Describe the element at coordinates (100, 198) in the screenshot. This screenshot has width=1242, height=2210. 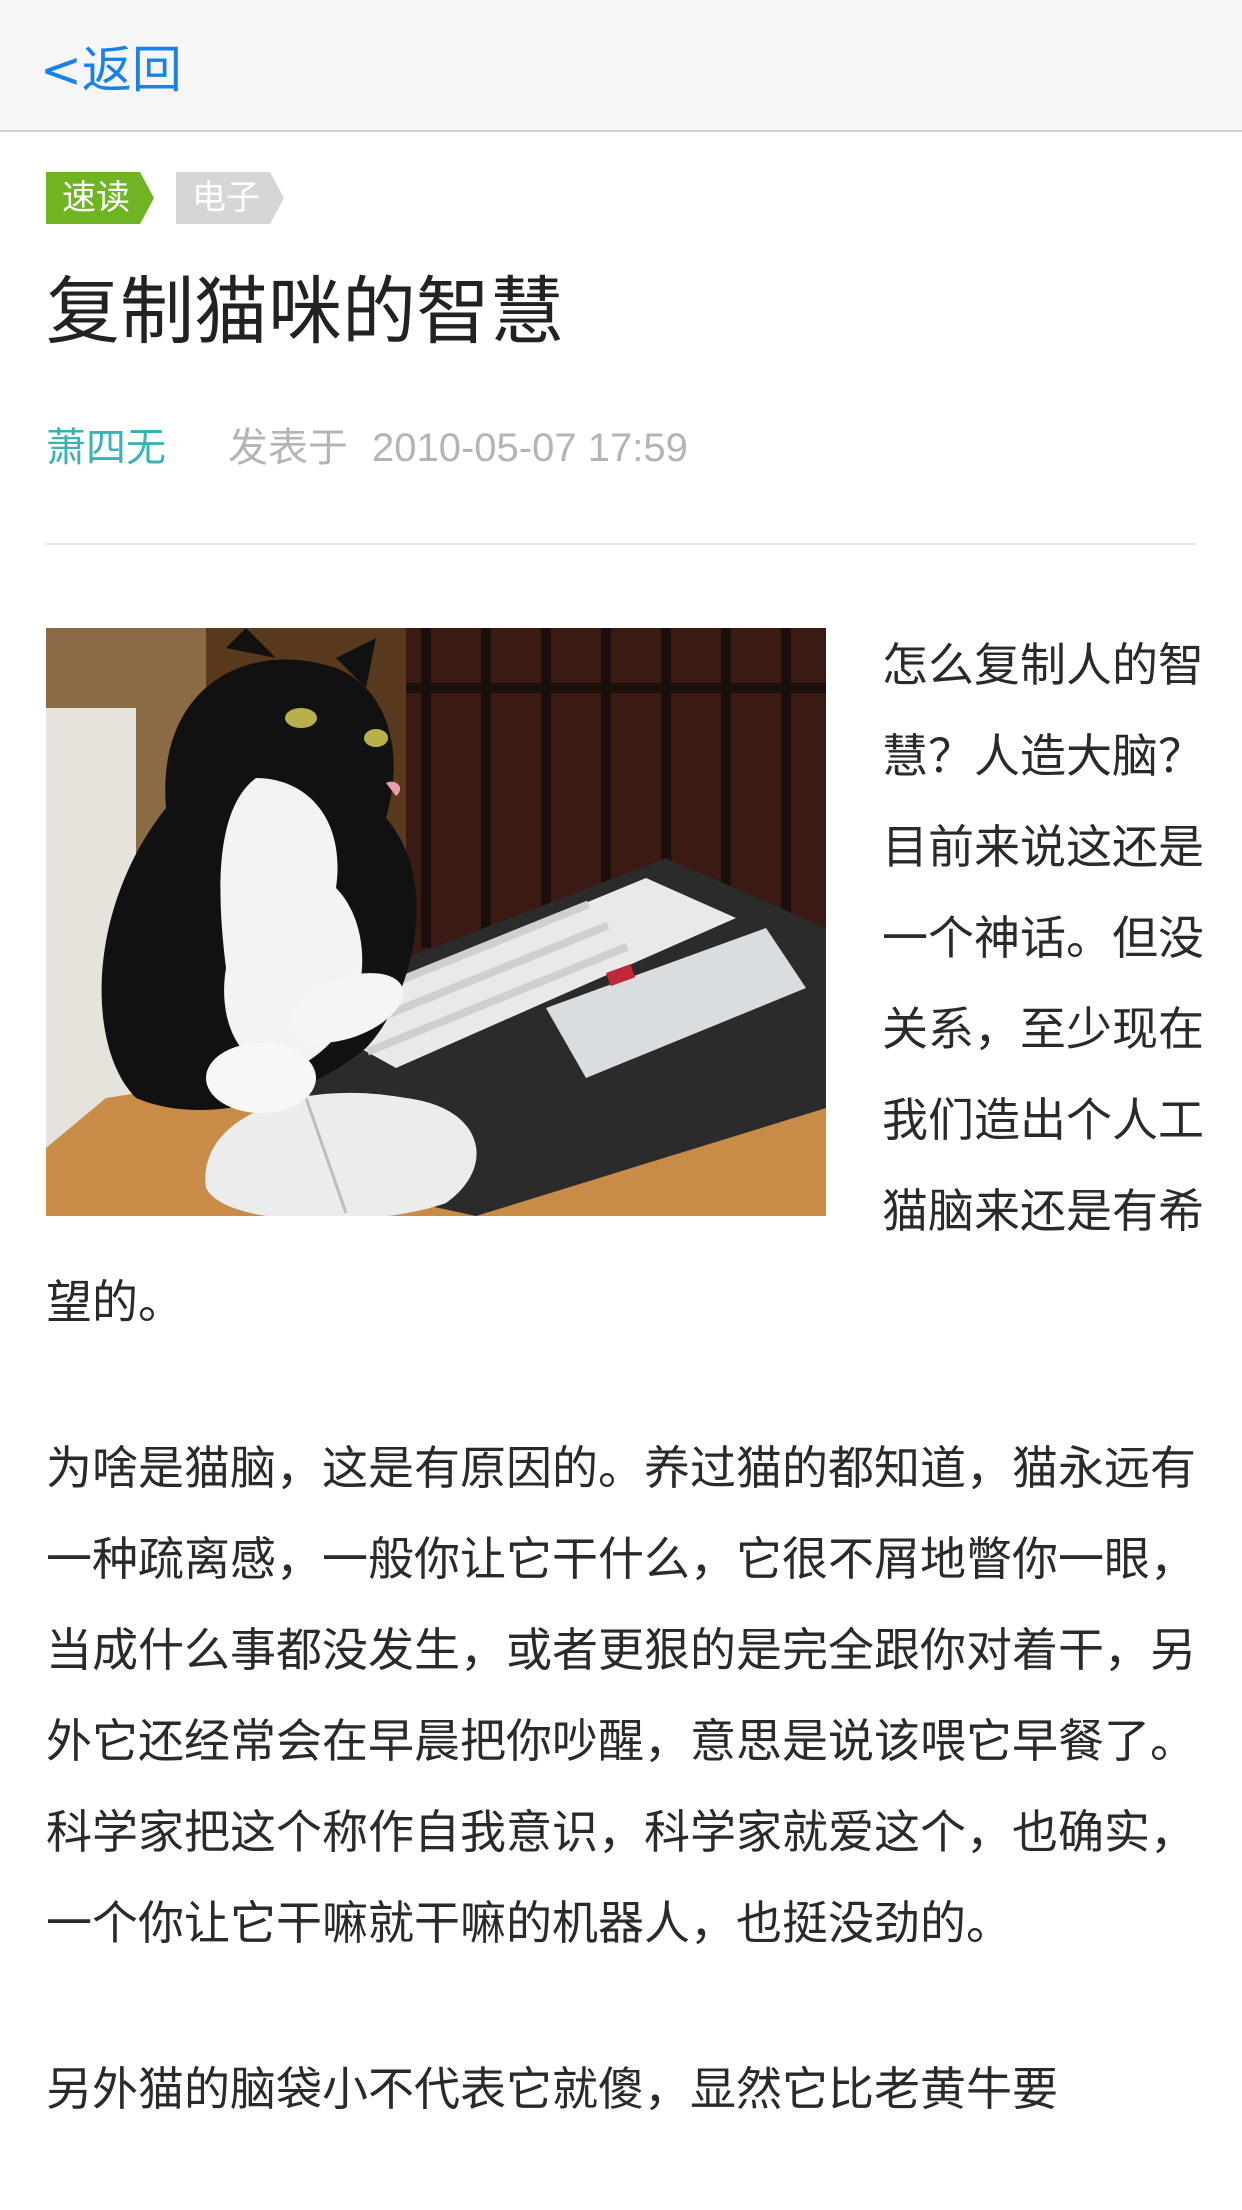
I see `tag-speed-read: 速读` at that location.